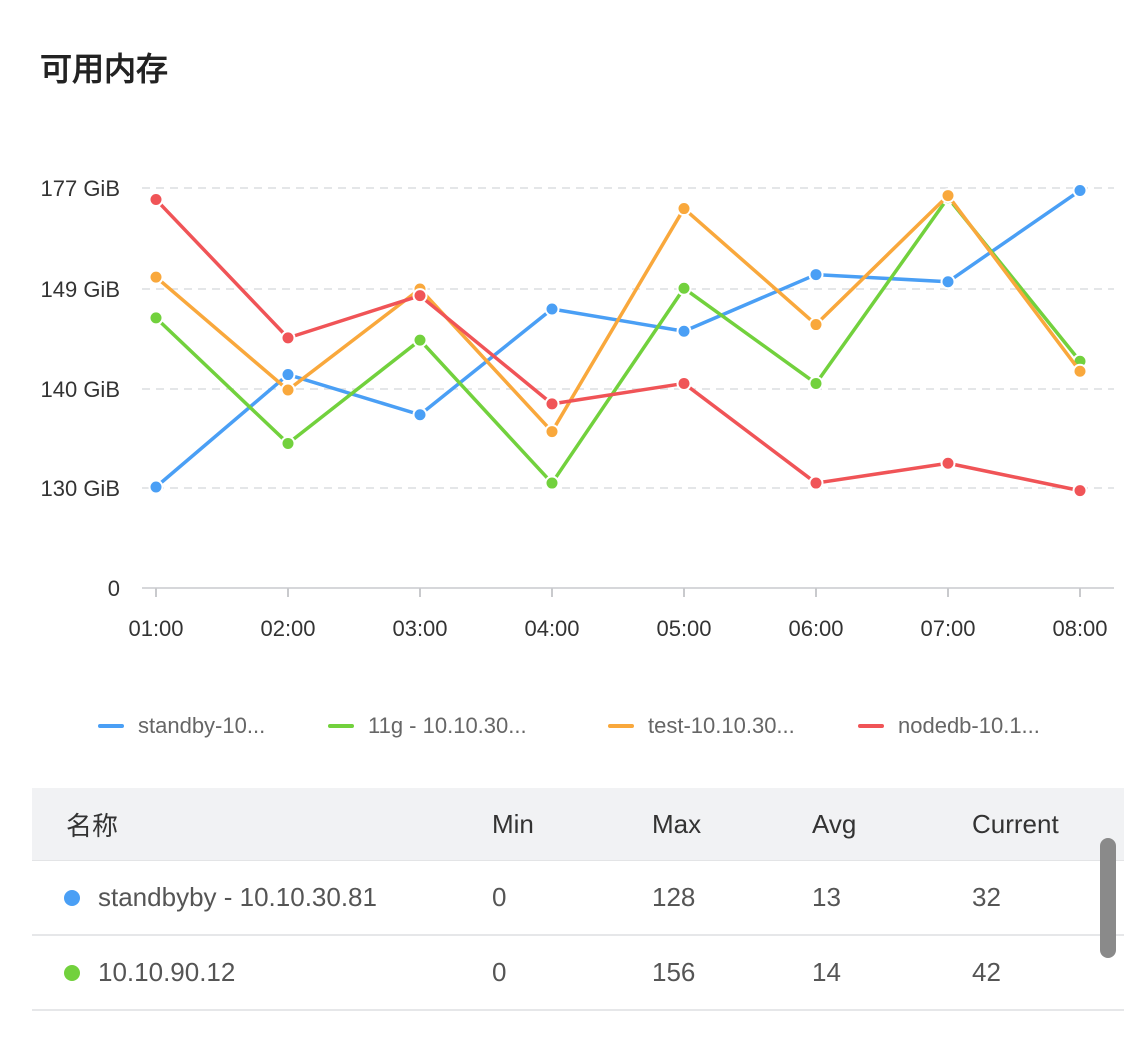  What do you see at coordinates (1015, 823) in the screenshot?
I see `header-current: Current` at bounding box center [1015, 823].